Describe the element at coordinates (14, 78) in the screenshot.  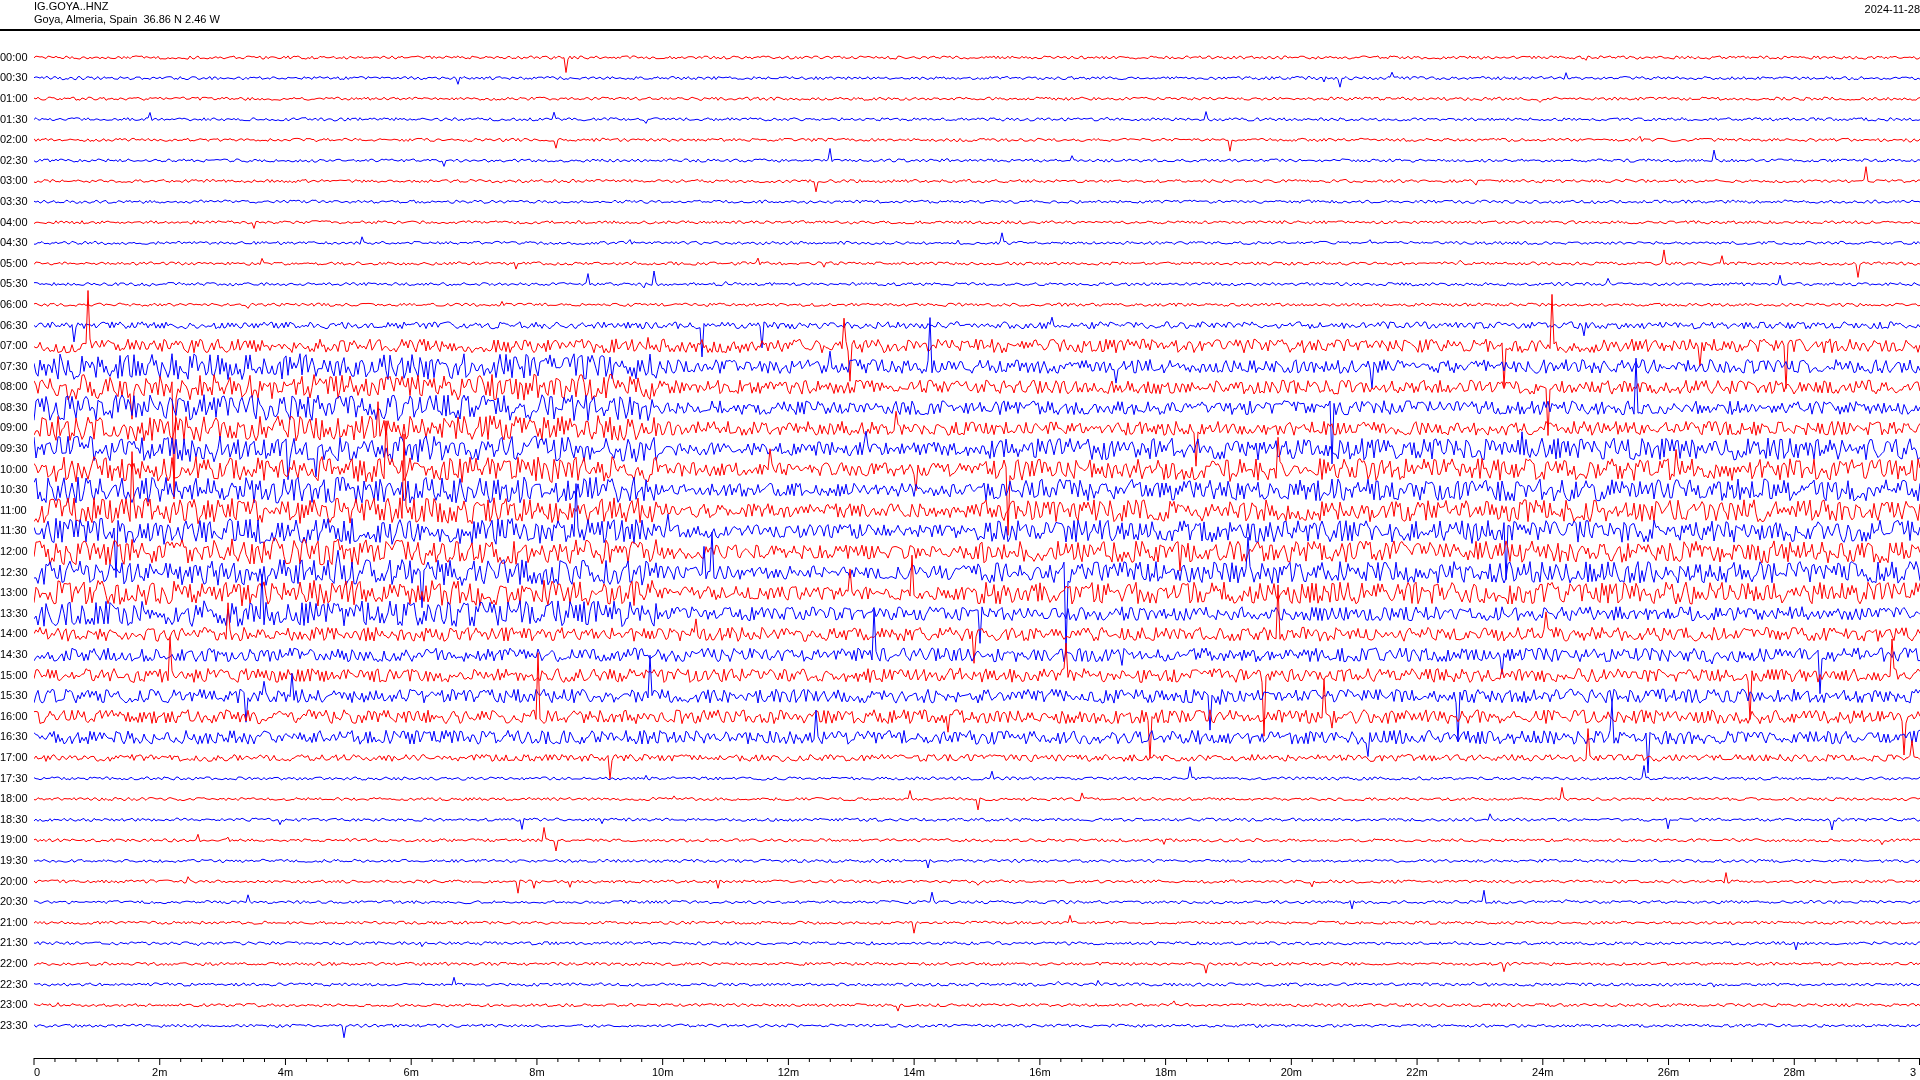
I see `time-label: 00:30` at that location.